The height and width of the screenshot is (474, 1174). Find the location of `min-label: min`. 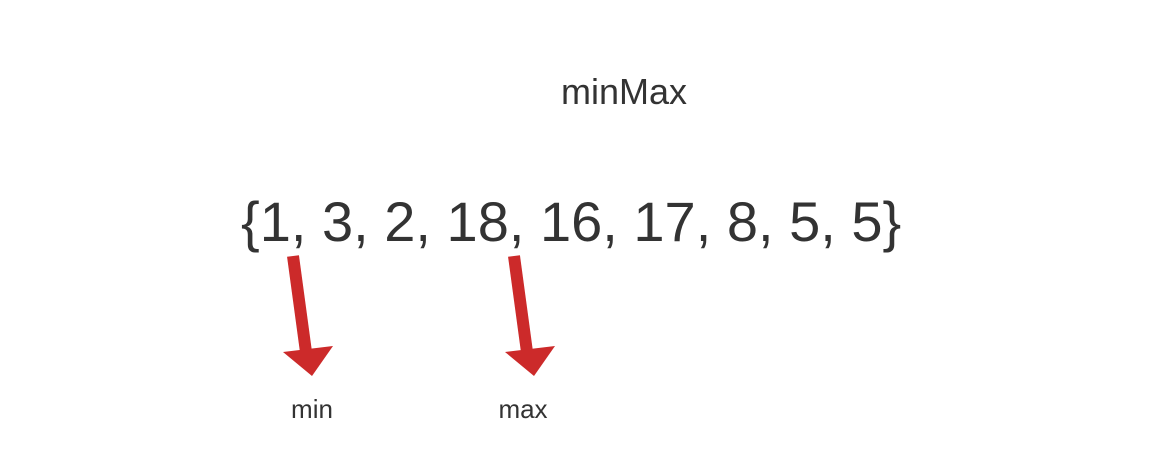

min-label: min is located at coordinates (312, 409).